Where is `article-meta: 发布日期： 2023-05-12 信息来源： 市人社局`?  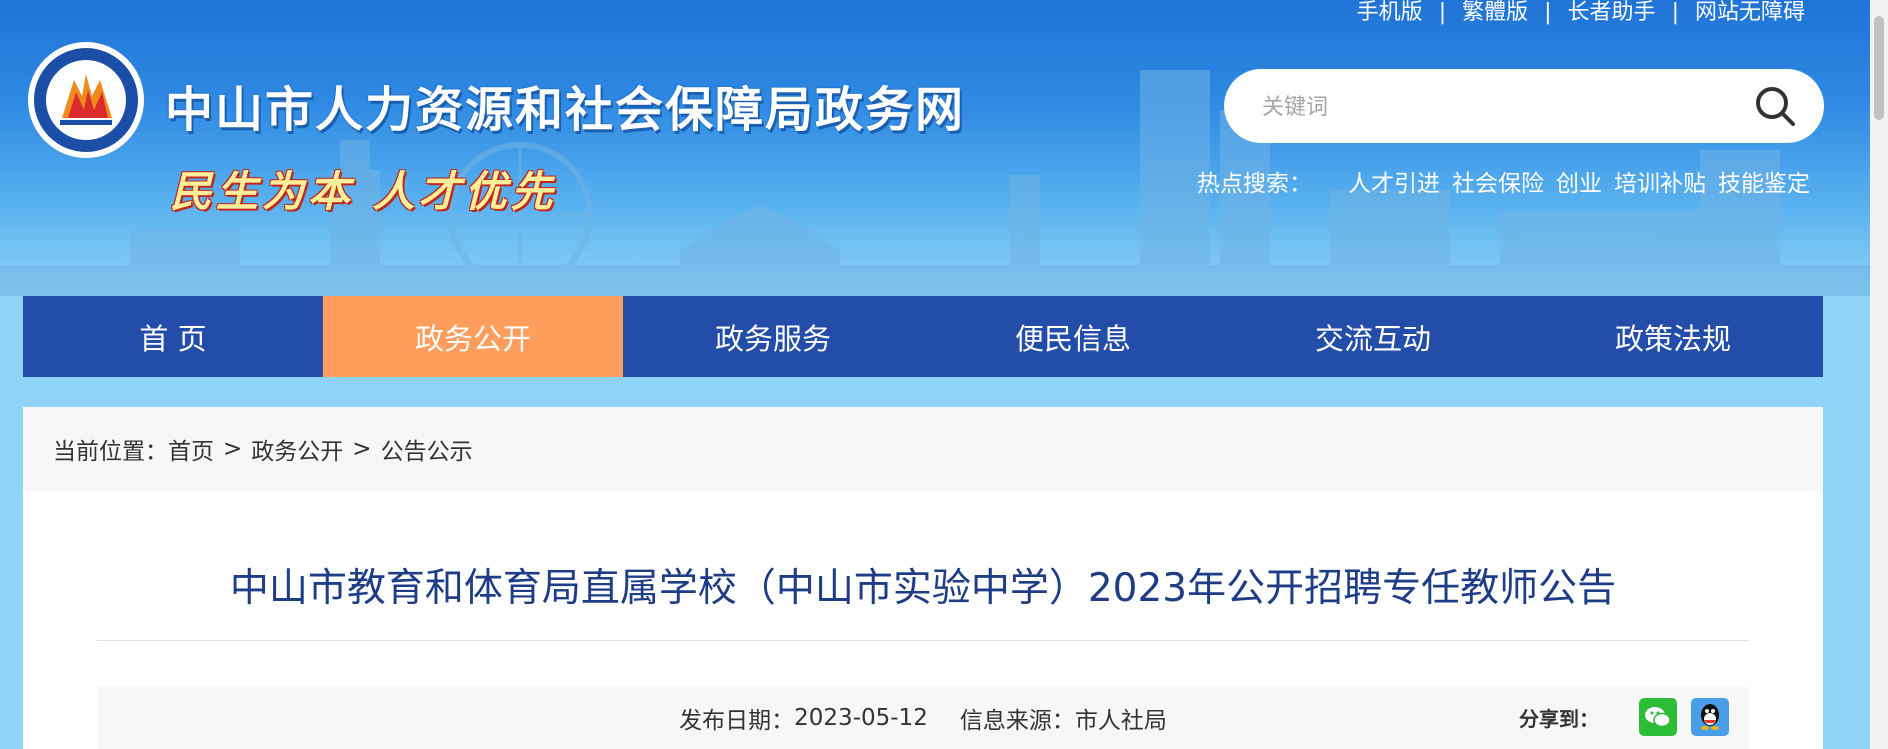 article-meta: 发布日期： 2023-05-12 信息来源： 市人社局 is located at coordinates (923, 718).